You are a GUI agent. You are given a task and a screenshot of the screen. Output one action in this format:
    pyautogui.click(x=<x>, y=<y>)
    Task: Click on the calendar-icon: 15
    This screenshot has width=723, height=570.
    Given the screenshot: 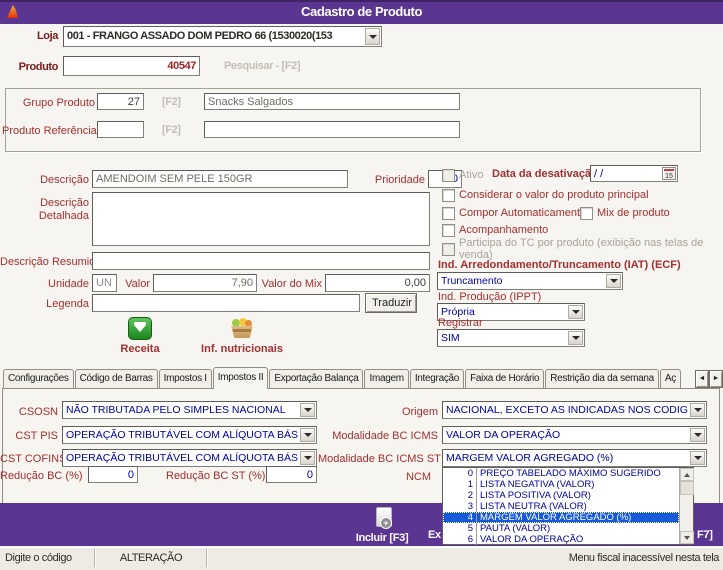 What is the action you would take?
    pyautogui.click(x=669, y=175)
    